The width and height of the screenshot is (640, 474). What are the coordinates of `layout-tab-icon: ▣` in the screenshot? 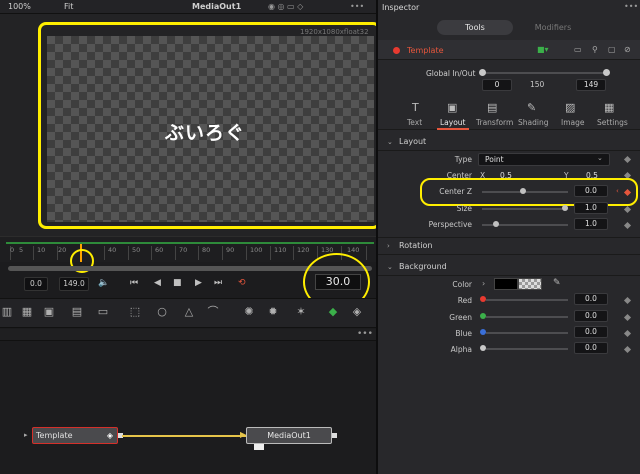 It's located at (452, 107).